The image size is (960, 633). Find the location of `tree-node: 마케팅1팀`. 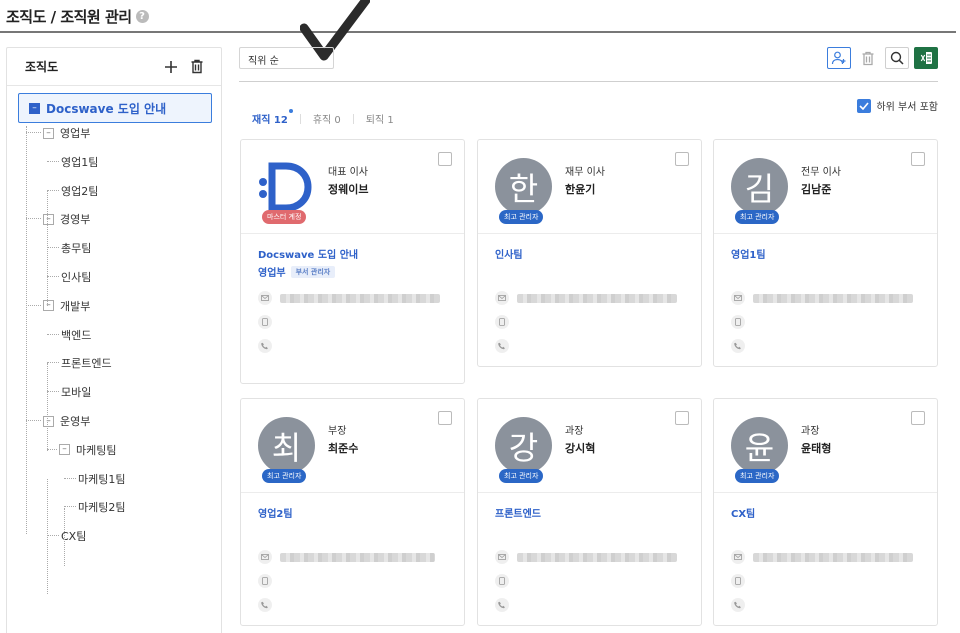

tree-node: 마케팅1팀 is located at coordinates (101, 479).